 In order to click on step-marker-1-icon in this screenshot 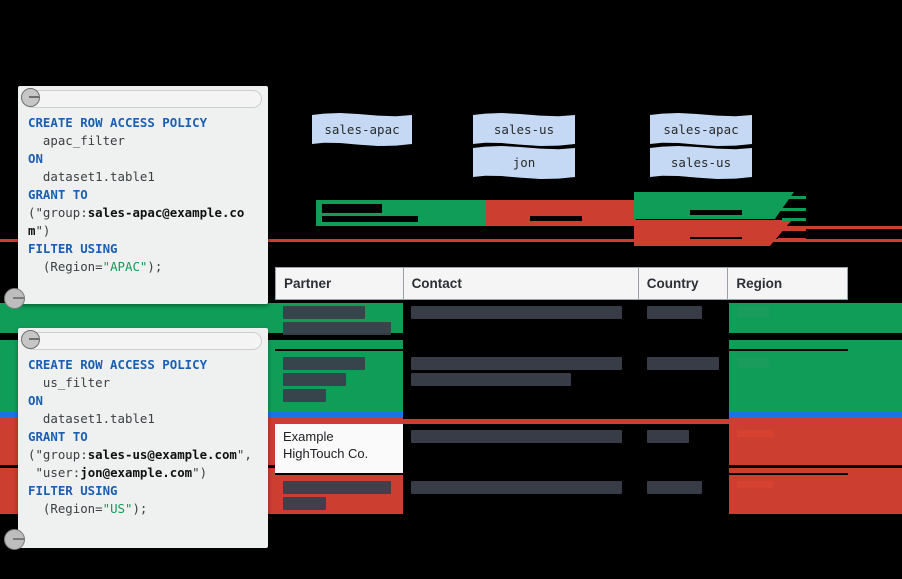, I will do `click(14, 298)`.